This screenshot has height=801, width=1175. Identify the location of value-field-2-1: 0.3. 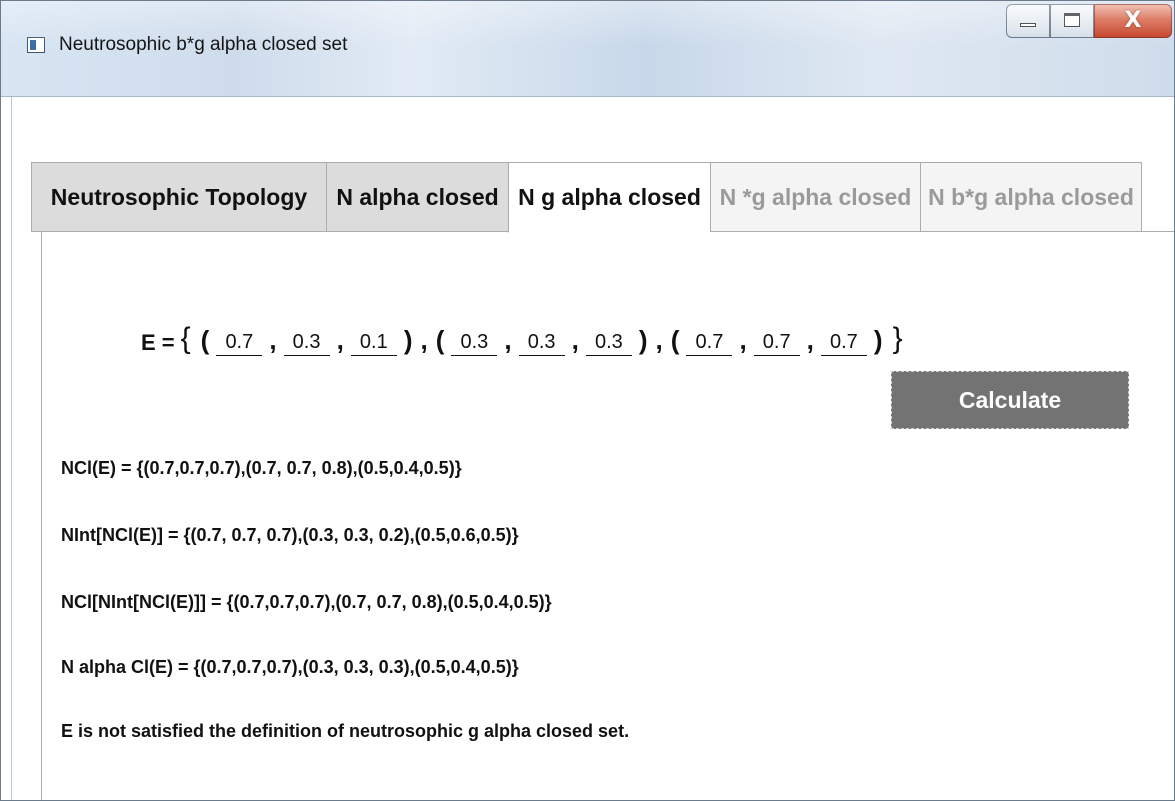
(474, 343).